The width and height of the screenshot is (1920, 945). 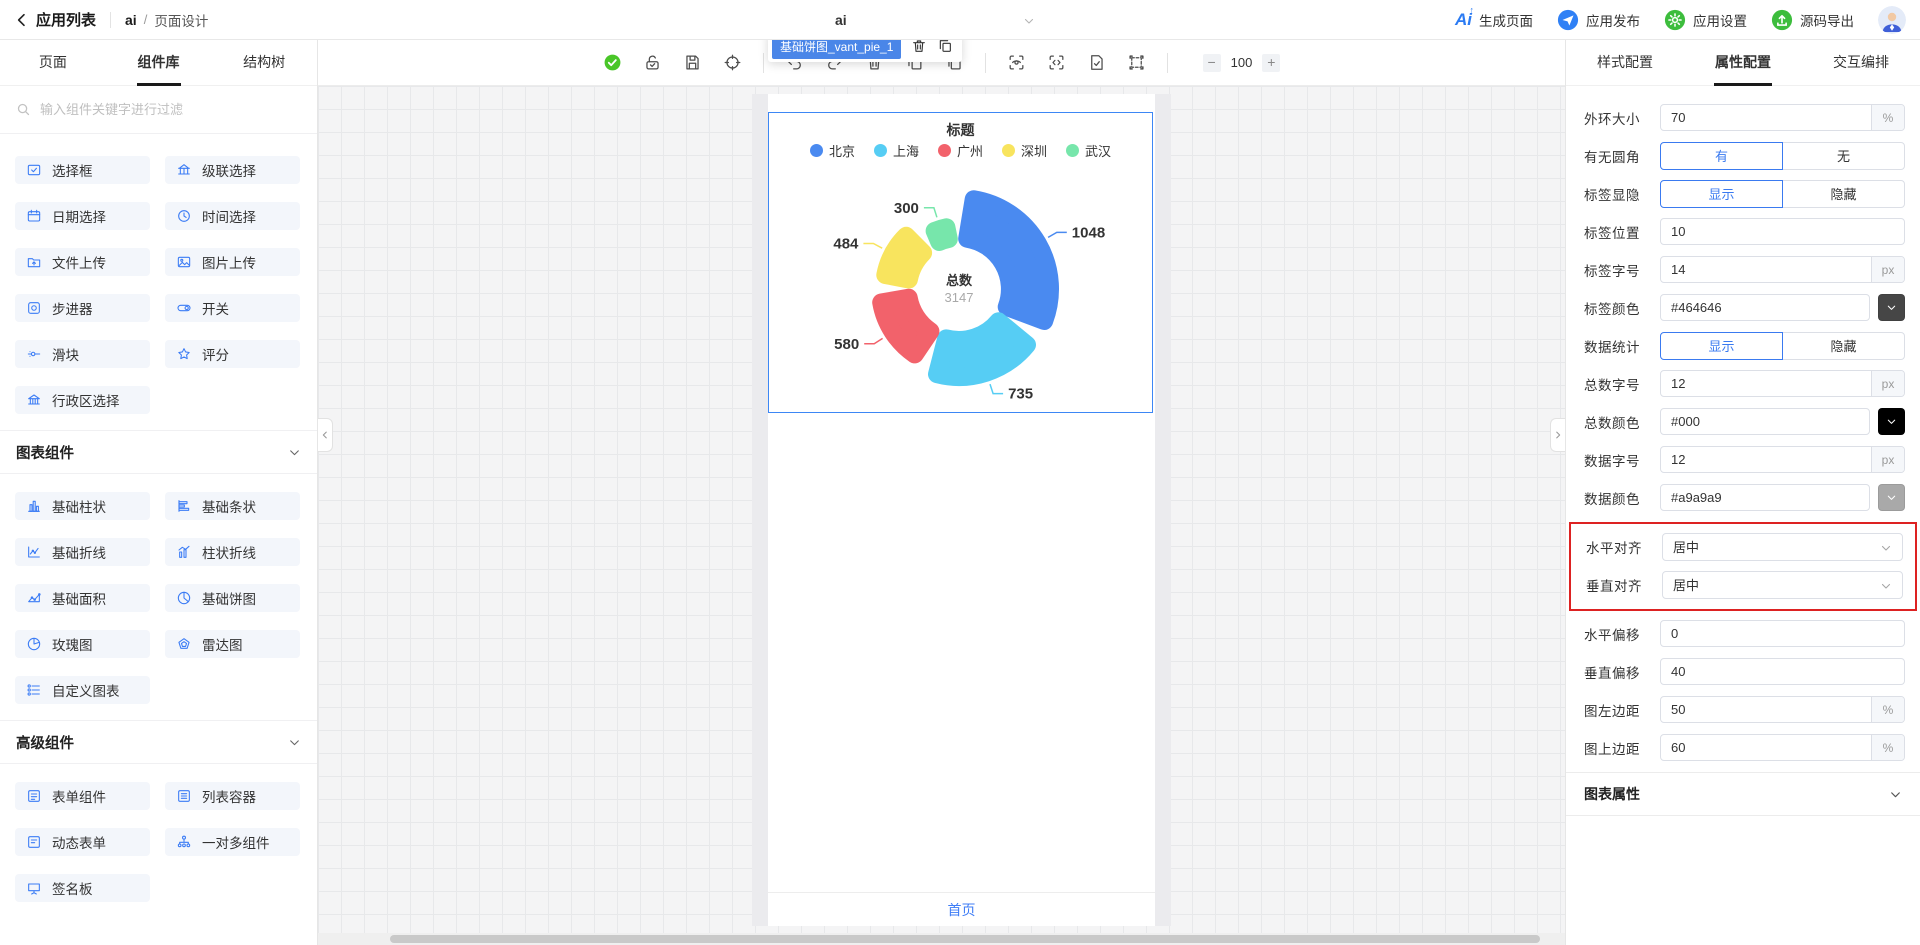 I want to click on label-color-swatch-button, so click(x=1891, y=307).